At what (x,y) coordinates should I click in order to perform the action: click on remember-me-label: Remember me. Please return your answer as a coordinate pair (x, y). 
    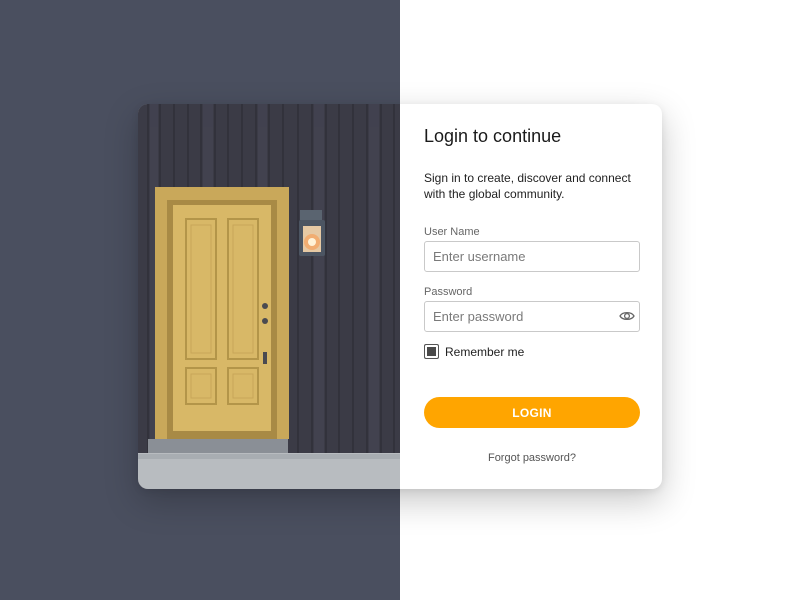
    Looking at the image, I should click on (485, 351).